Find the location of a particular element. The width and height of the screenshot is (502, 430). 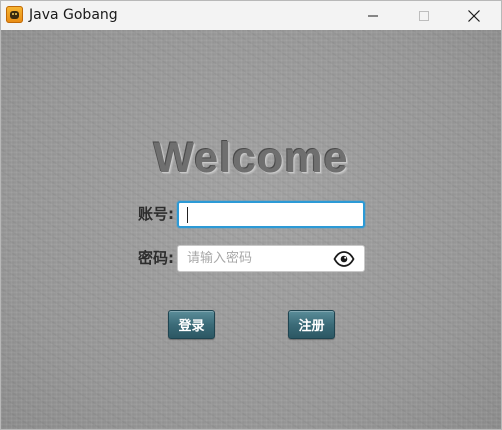

minimize-icon is located at coordinates (373, 15).